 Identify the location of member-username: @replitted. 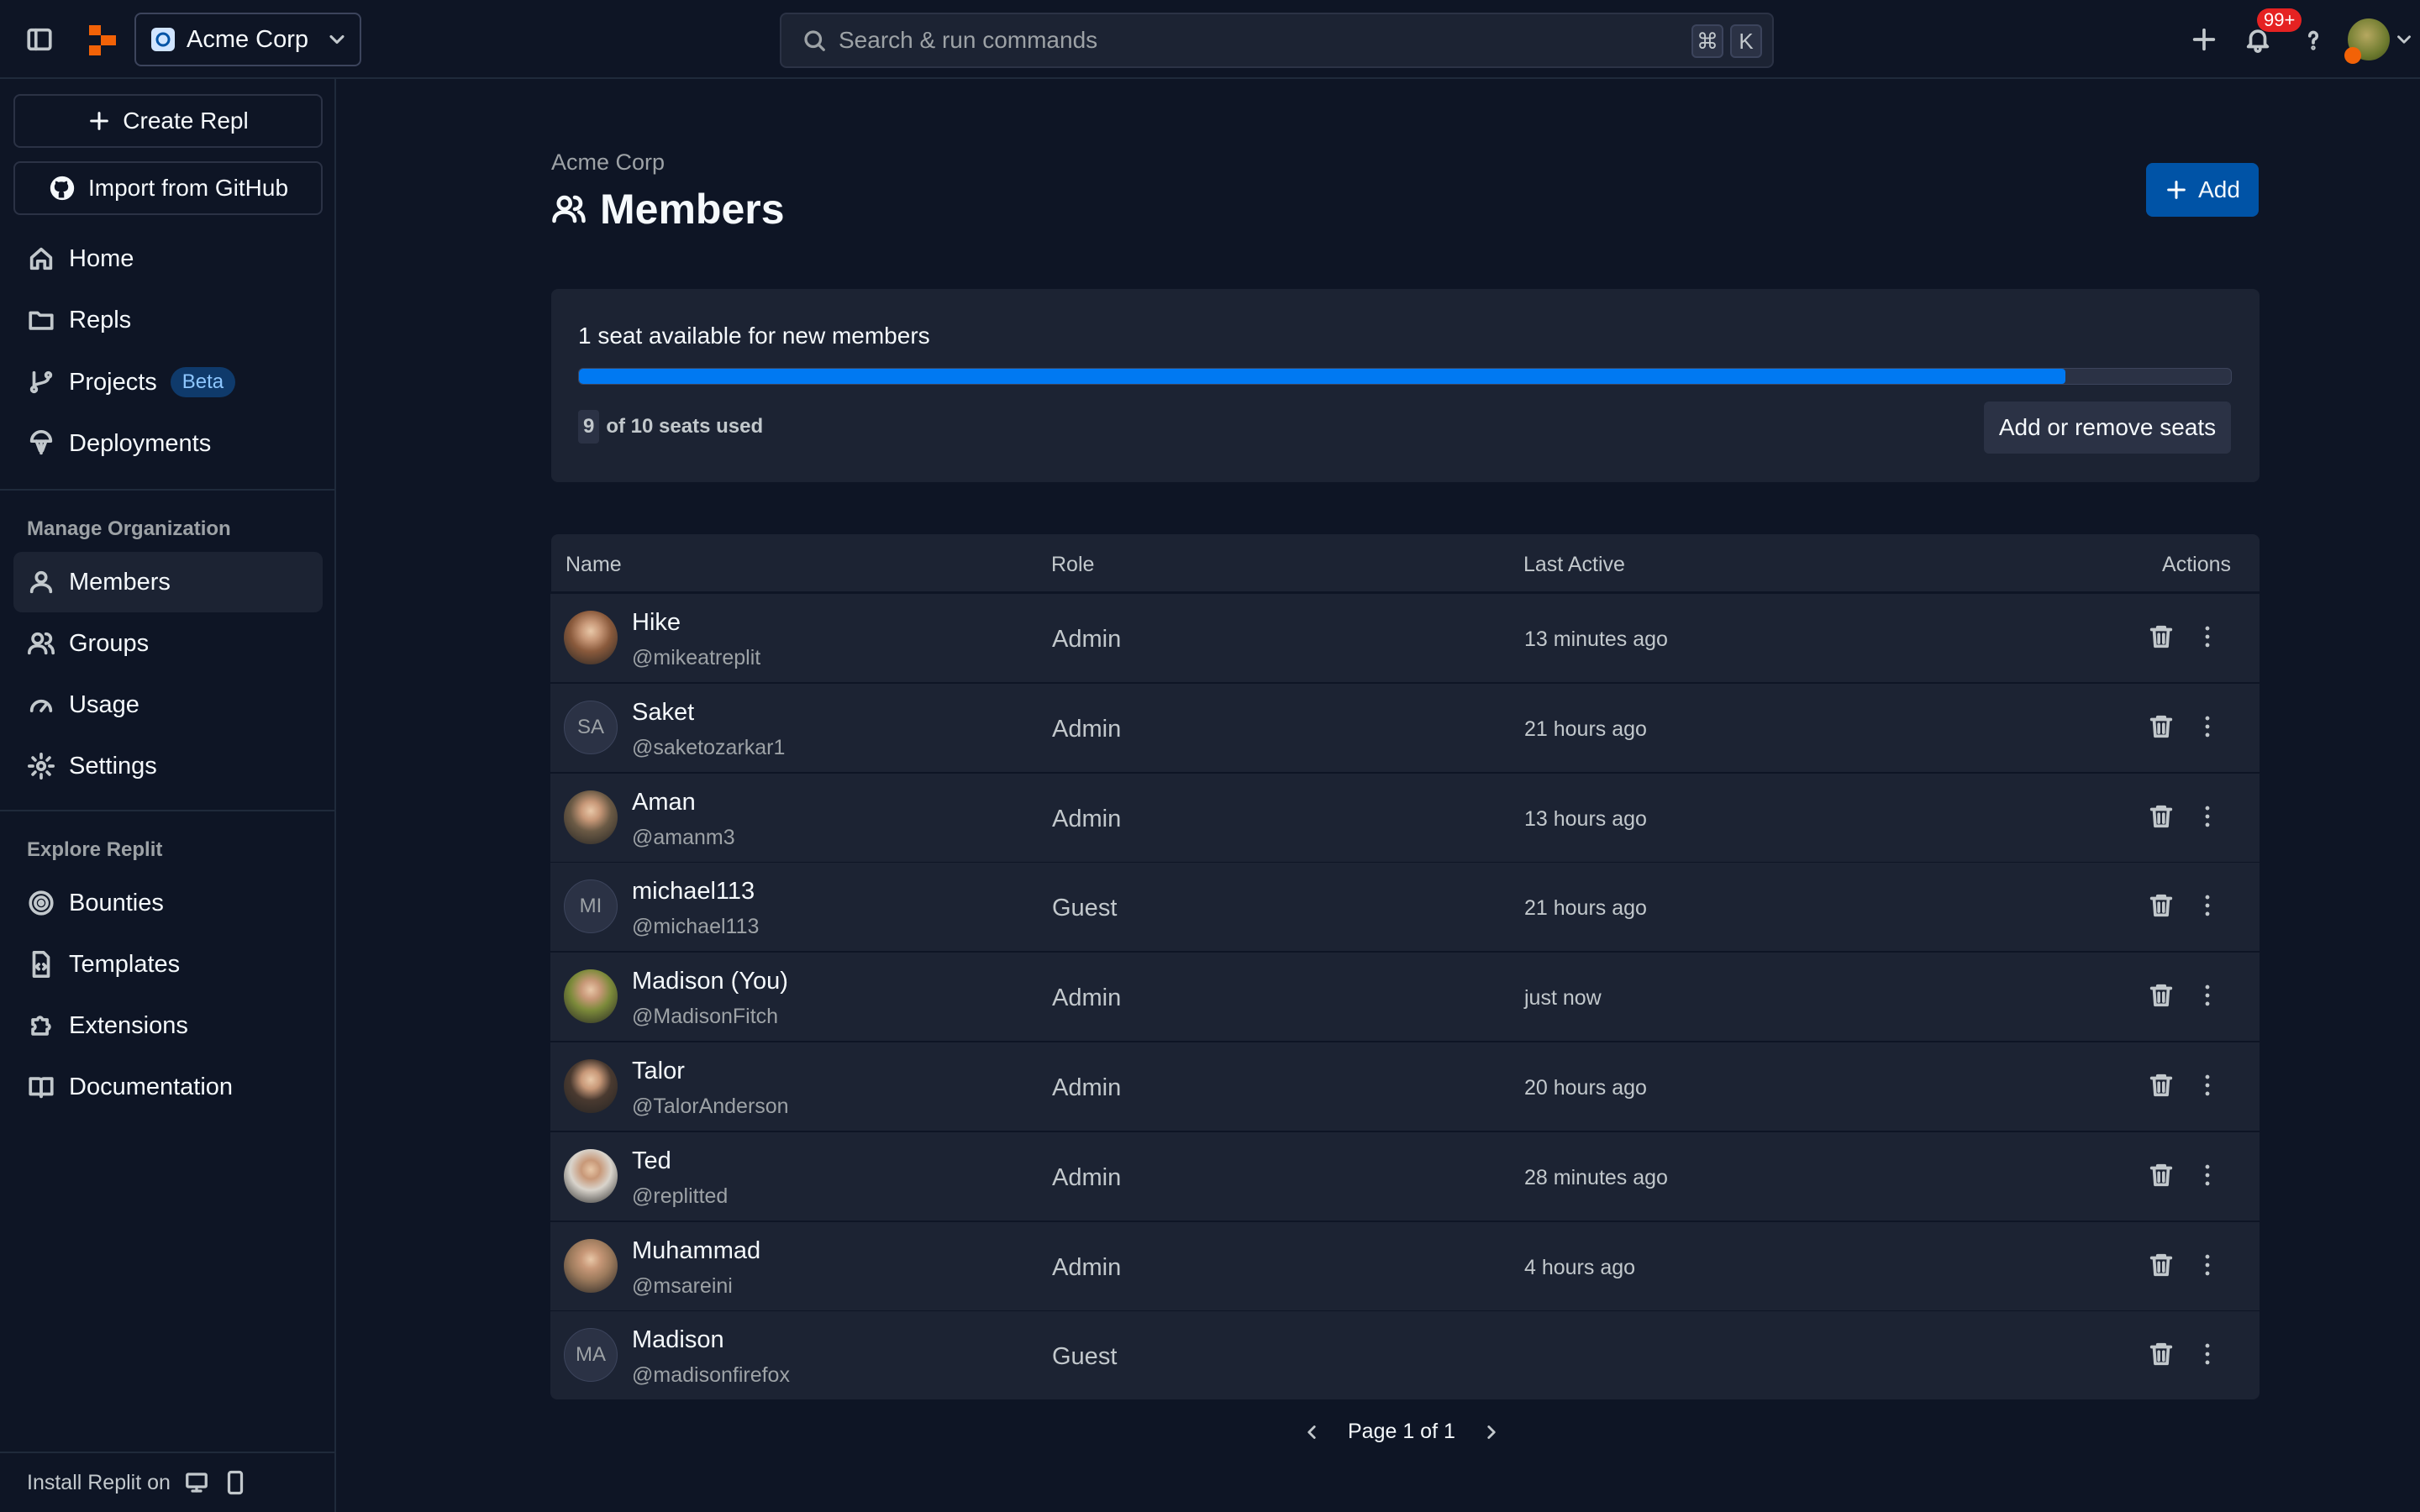
(680, 1196).